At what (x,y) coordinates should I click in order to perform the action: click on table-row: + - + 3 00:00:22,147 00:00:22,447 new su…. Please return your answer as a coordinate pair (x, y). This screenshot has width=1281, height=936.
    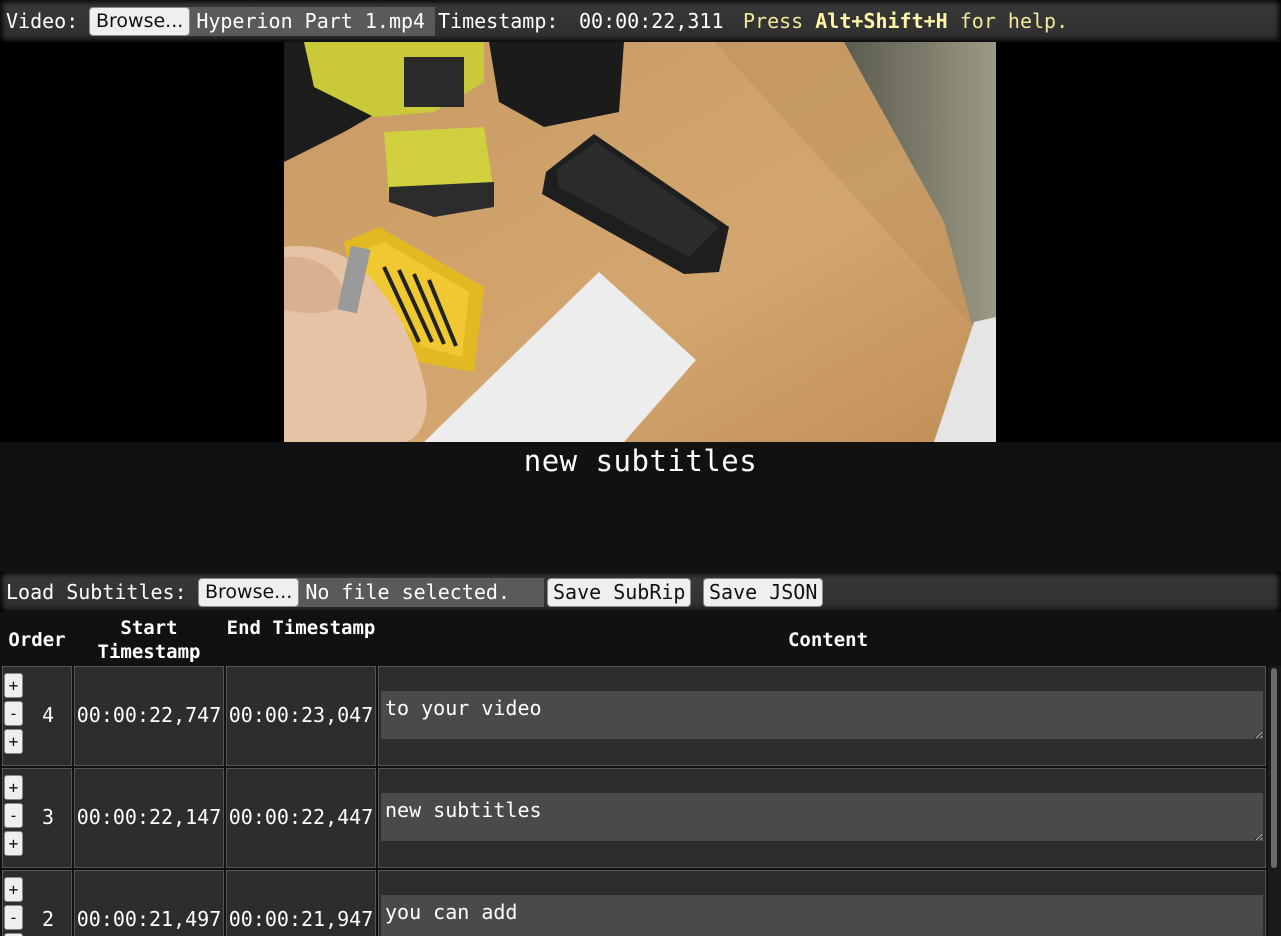
    Looking at the image, I should click on (635, 818).